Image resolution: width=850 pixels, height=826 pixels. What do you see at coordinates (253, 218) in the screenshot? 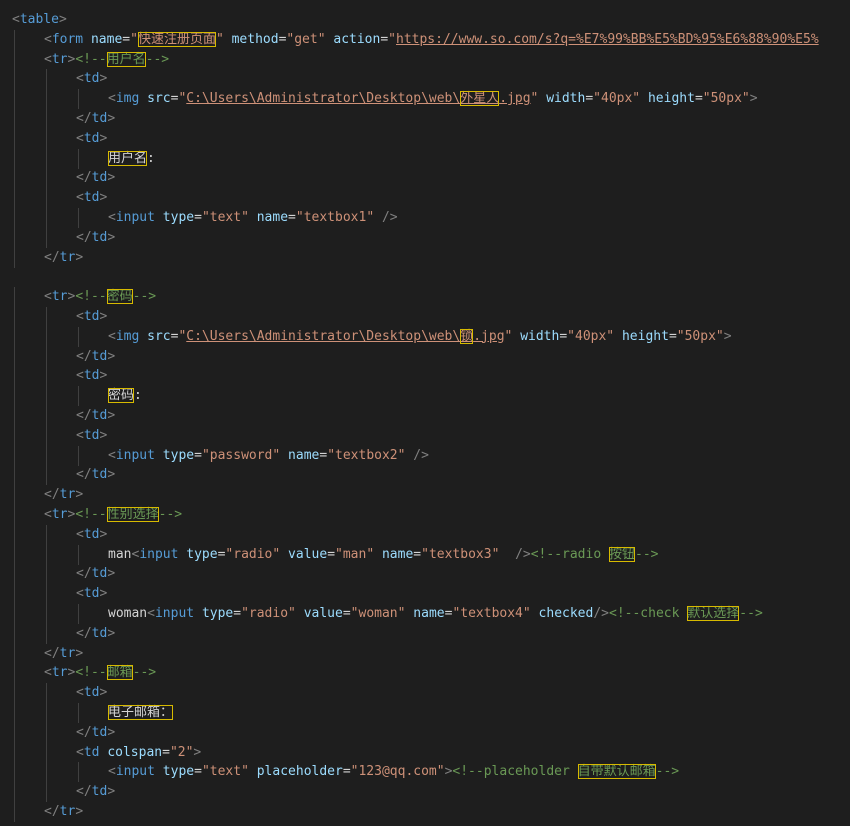
I see `code-line-content: <input type="text" name="textbox1" />` at bounding box center [253, 218].